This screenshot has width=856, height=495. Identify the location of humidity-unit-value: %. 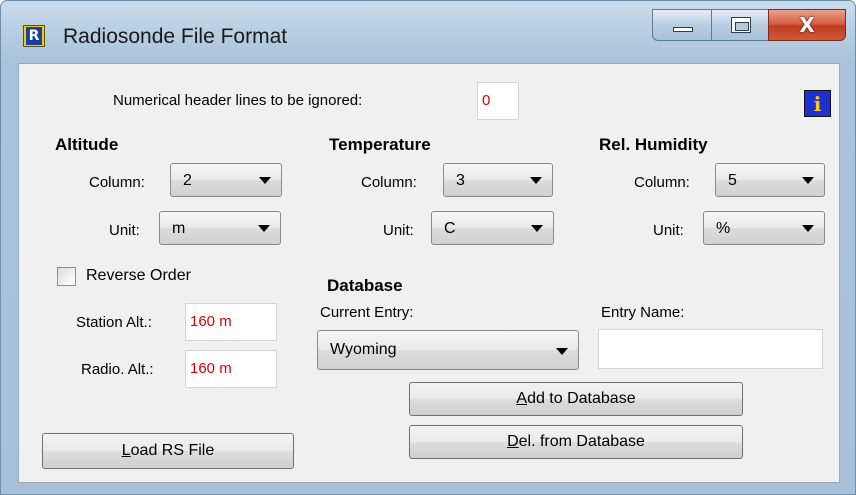
(723, 228).